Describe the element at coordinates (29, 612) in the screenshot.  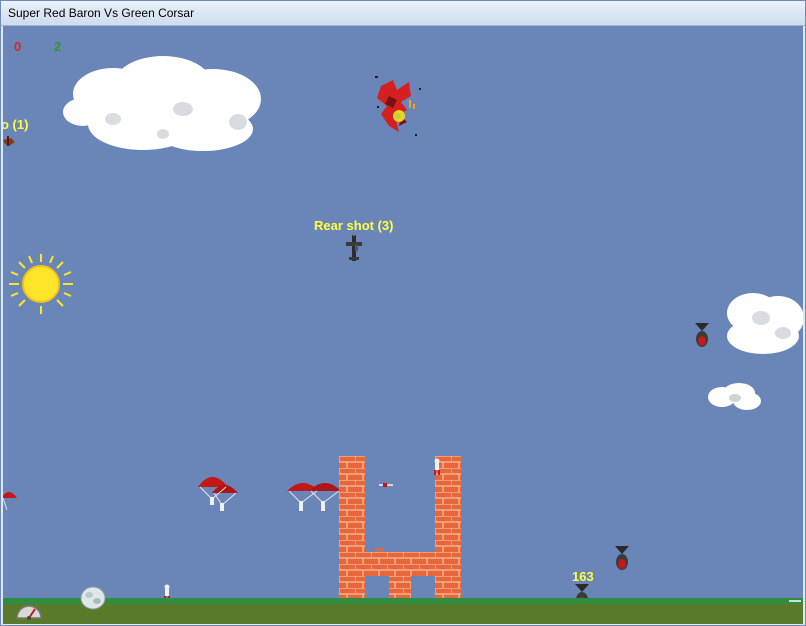
I see `speedometer-icon` at that location.